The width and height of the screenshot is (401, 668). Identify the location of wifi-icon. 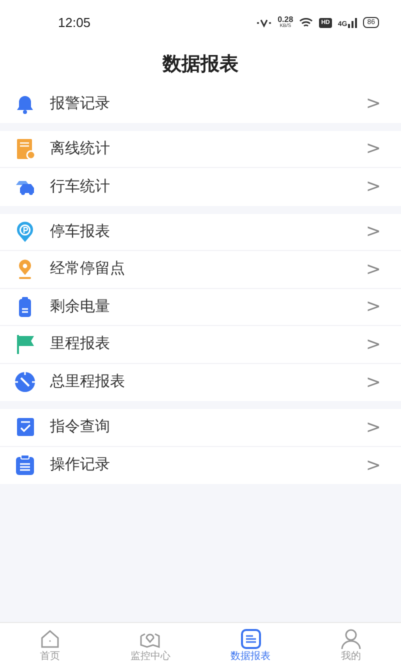
(306, 22).